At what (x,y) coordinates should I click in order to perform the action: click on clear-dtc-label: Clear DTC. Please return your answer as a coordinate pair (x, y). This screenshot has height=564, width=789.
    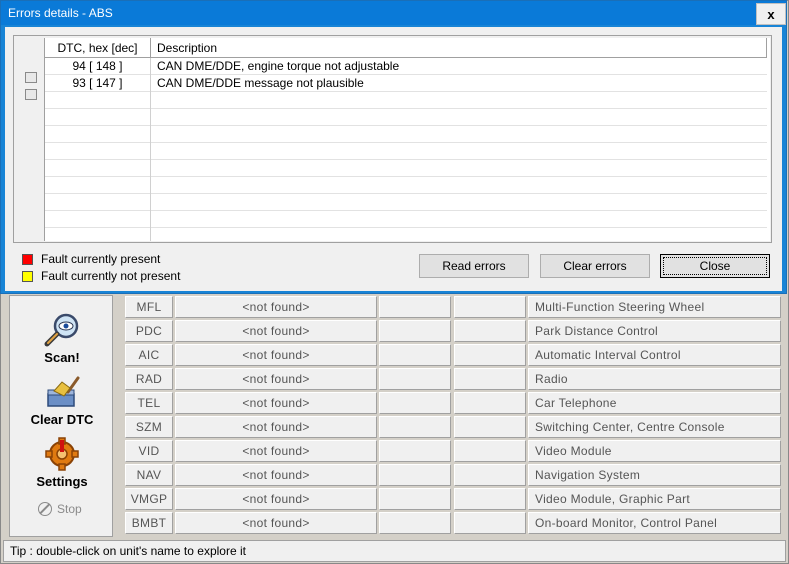
    Looking at the image, I should click on (62, 419).